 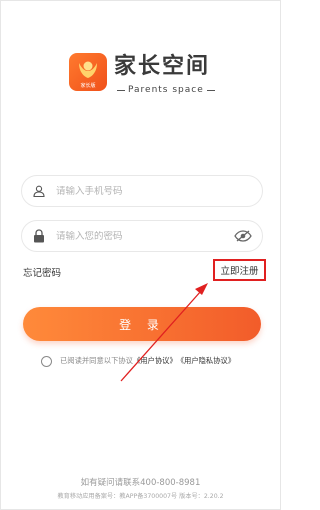 What do you see at coordinates (159, 191) in the screenshot?
I see `phone-input` at bounding box center [159, 191].